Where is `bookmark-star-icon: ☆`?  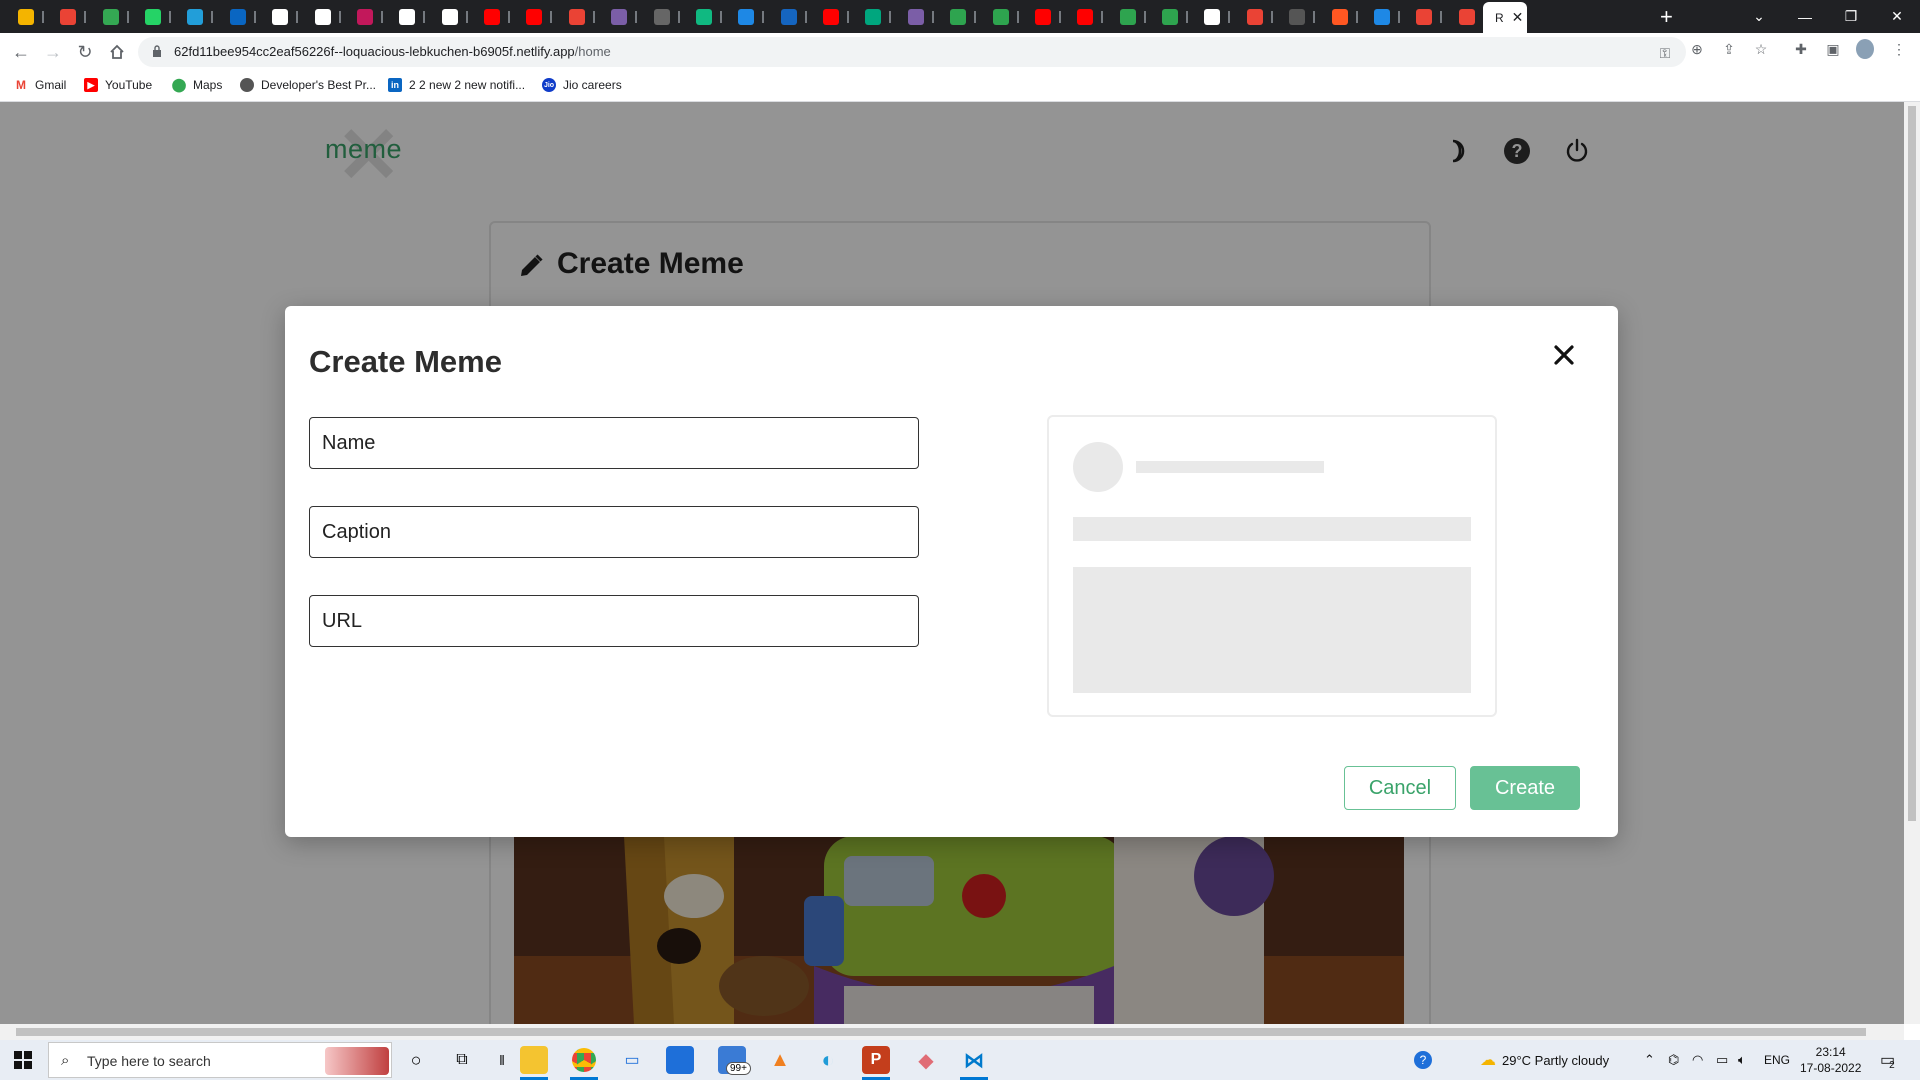 bookmark-star-icon: ☆ is located at coordinates (1761, 49).